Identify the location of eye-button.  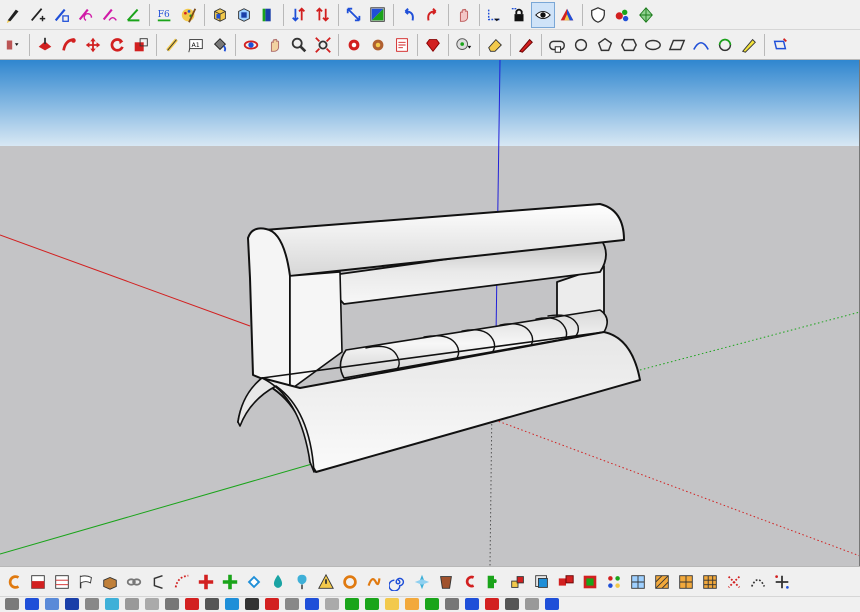
(543, 14).